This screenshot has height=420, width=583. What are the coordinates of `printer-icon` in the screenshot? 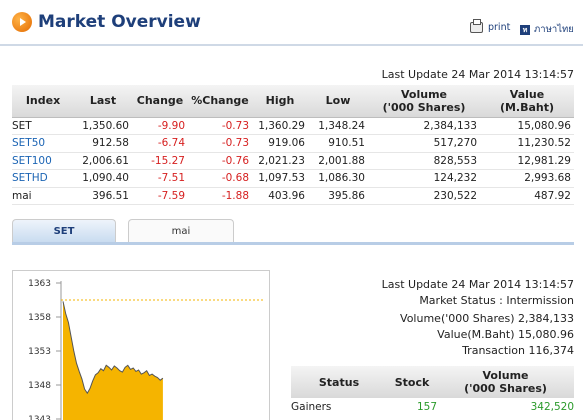 It's located at (476, 26).